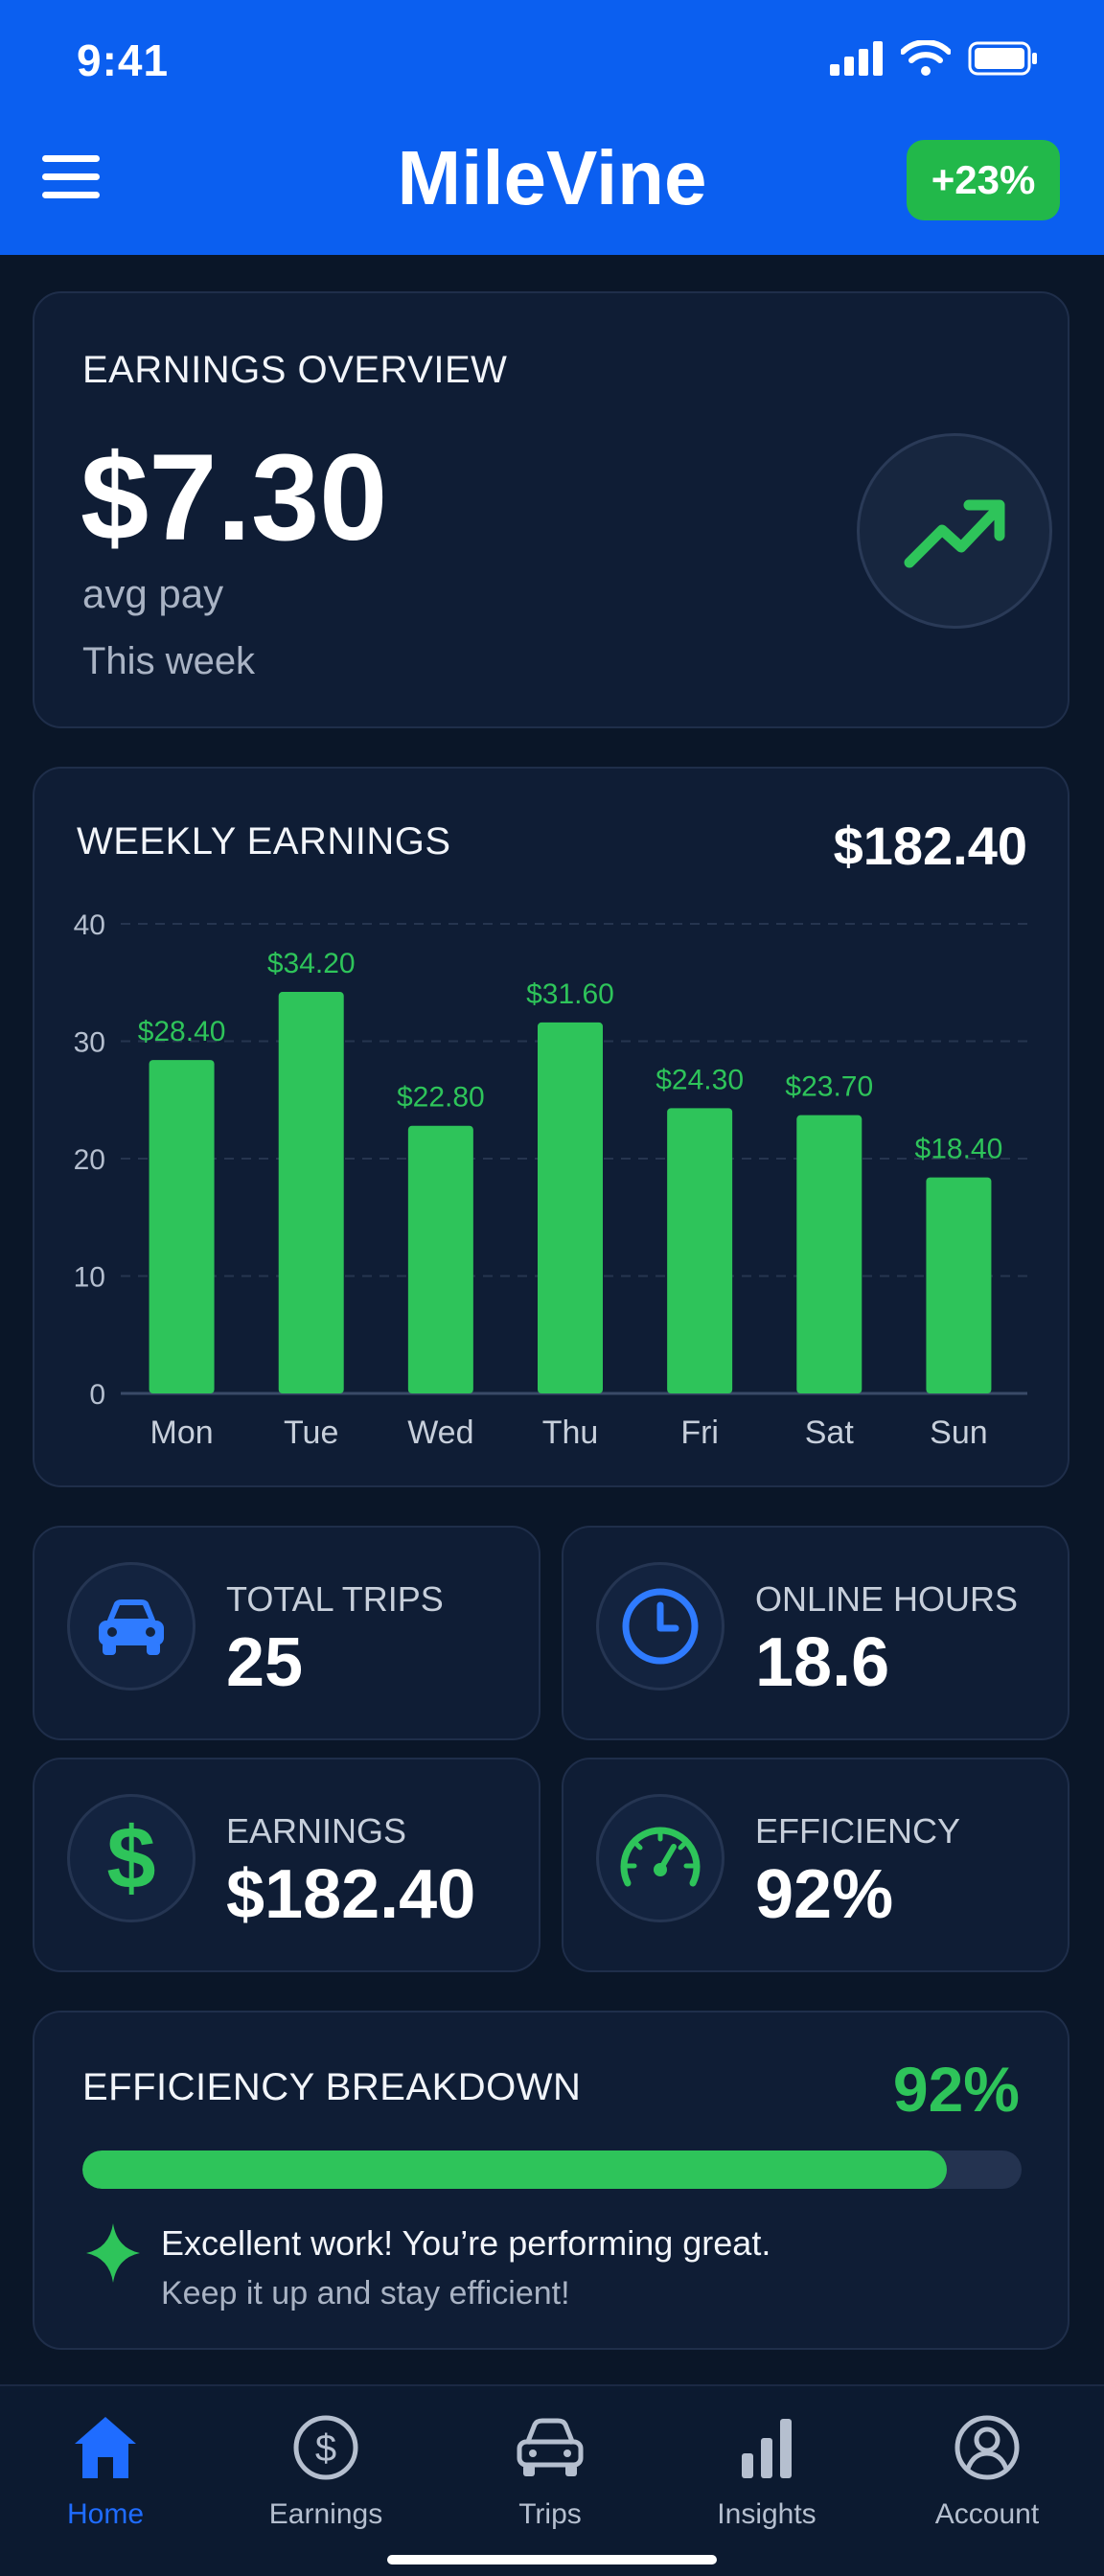  I want to click on dollar-icon: $, so click(131, 1858).